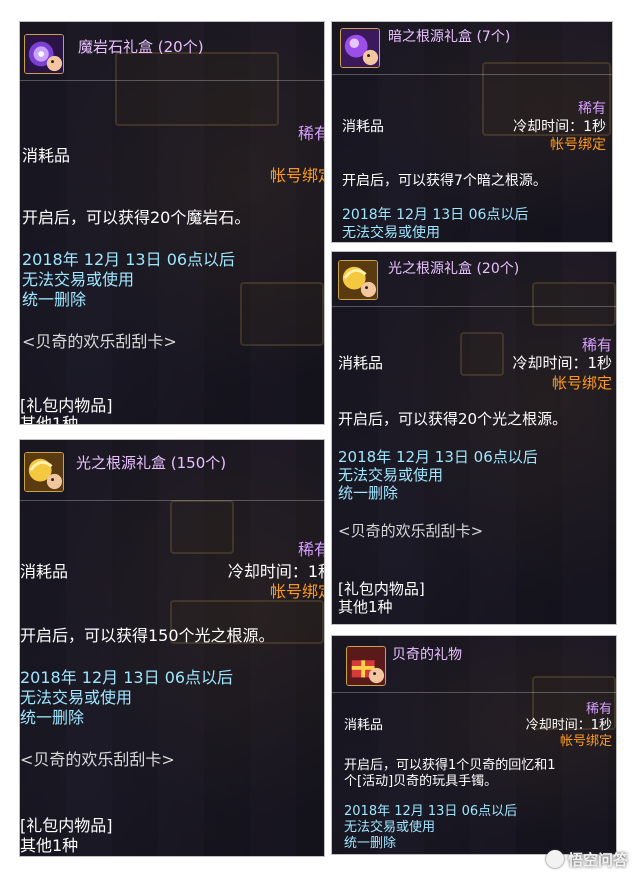 This screenshot has width=640, height=878. What do you see at coordinates (435, 215) in the screenshot?
I see `date-text: 2018年 12月 13日 06点以后` at bounding box center [435, 215].